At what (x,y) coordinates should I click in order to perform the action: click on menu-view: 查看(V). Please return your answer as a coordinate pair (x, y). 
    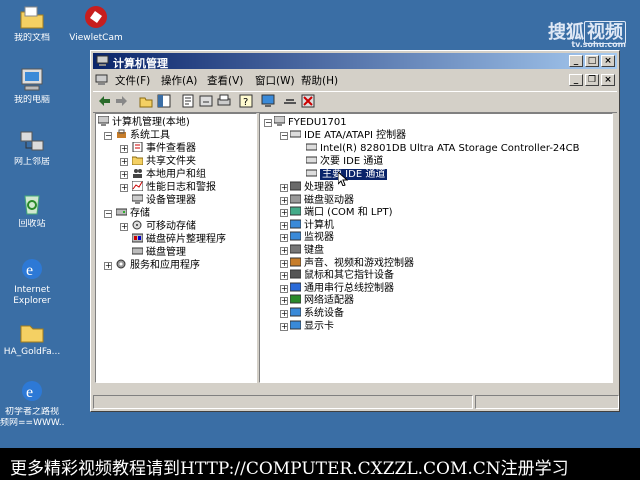
    Looking at the image, I should click on (225, 80).